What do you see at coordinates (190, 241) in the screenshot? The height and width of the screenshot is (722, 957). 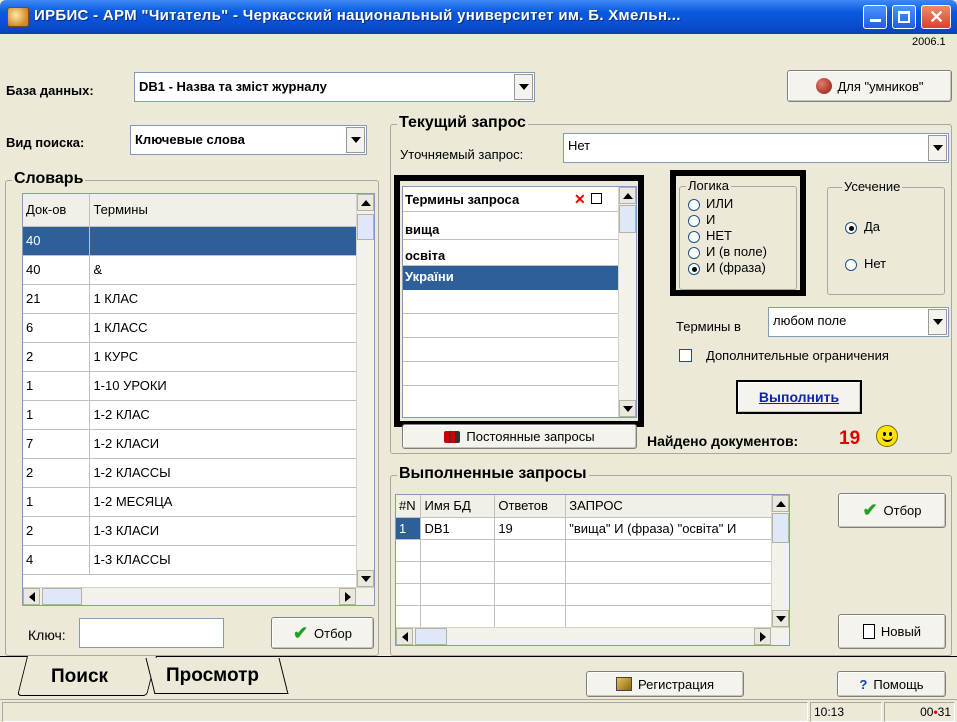 I see `table-row: 40` at bounding box center [190, 241].